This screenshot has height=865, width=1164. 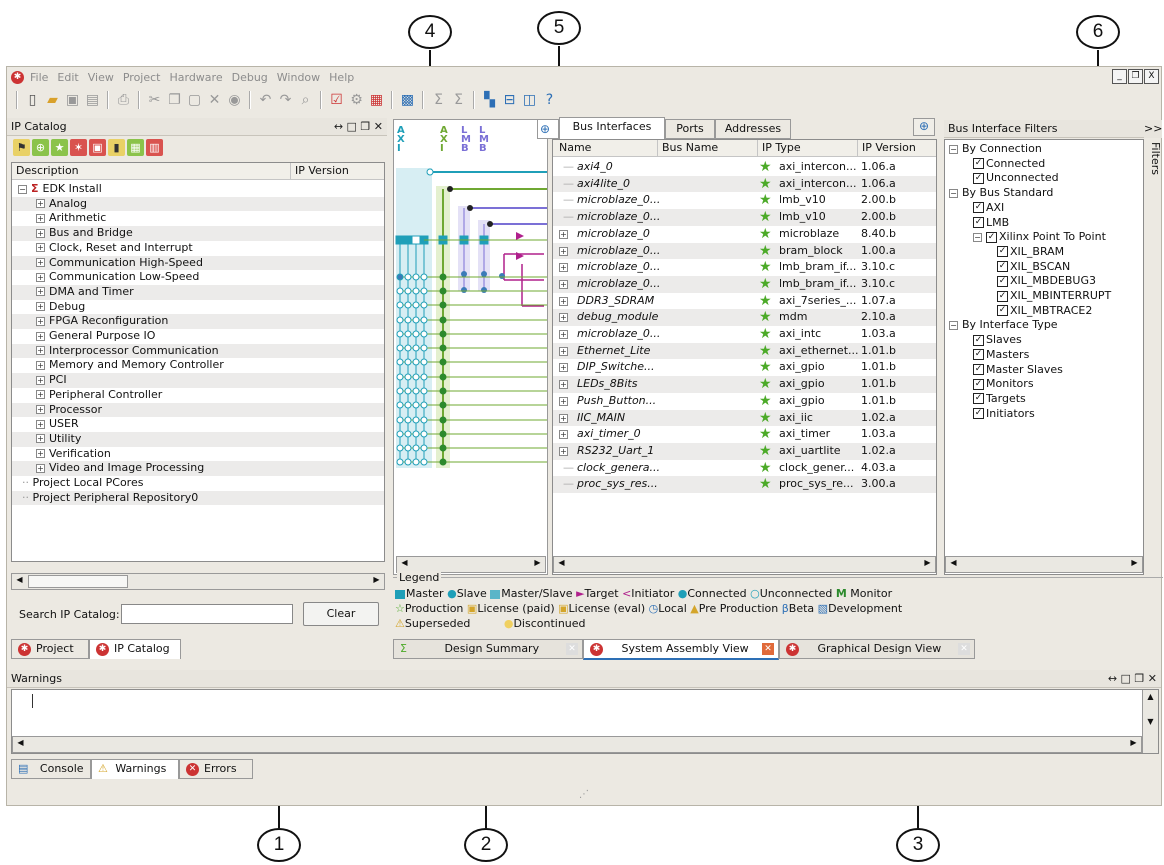 What do you see at coordinates (744, 234) in the screenshot?
I see `bus-interface-row: + microblaze_0 ★ microblaze 8.40.b` at bounding box center [744, 234].